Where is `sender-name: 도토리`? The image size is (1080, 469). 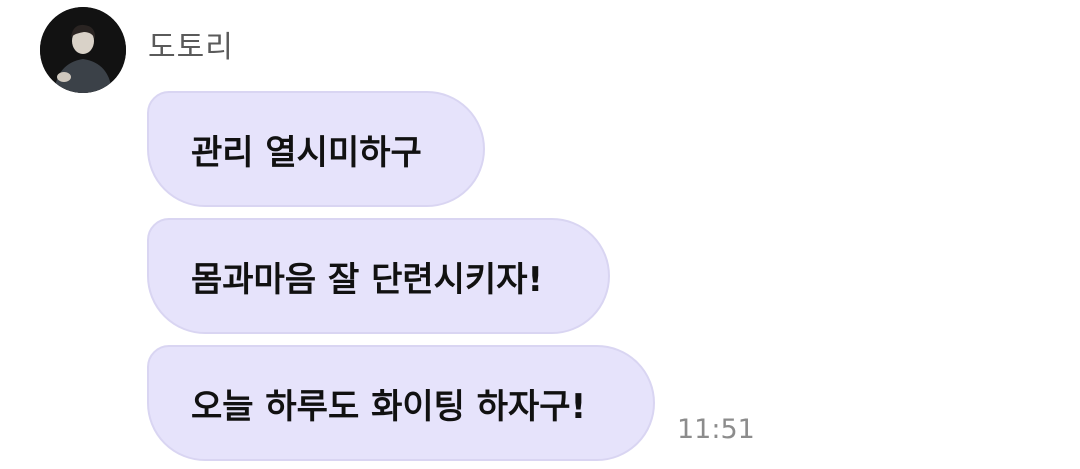
sender-name: 도토리 is located at coordinates (191, 47).